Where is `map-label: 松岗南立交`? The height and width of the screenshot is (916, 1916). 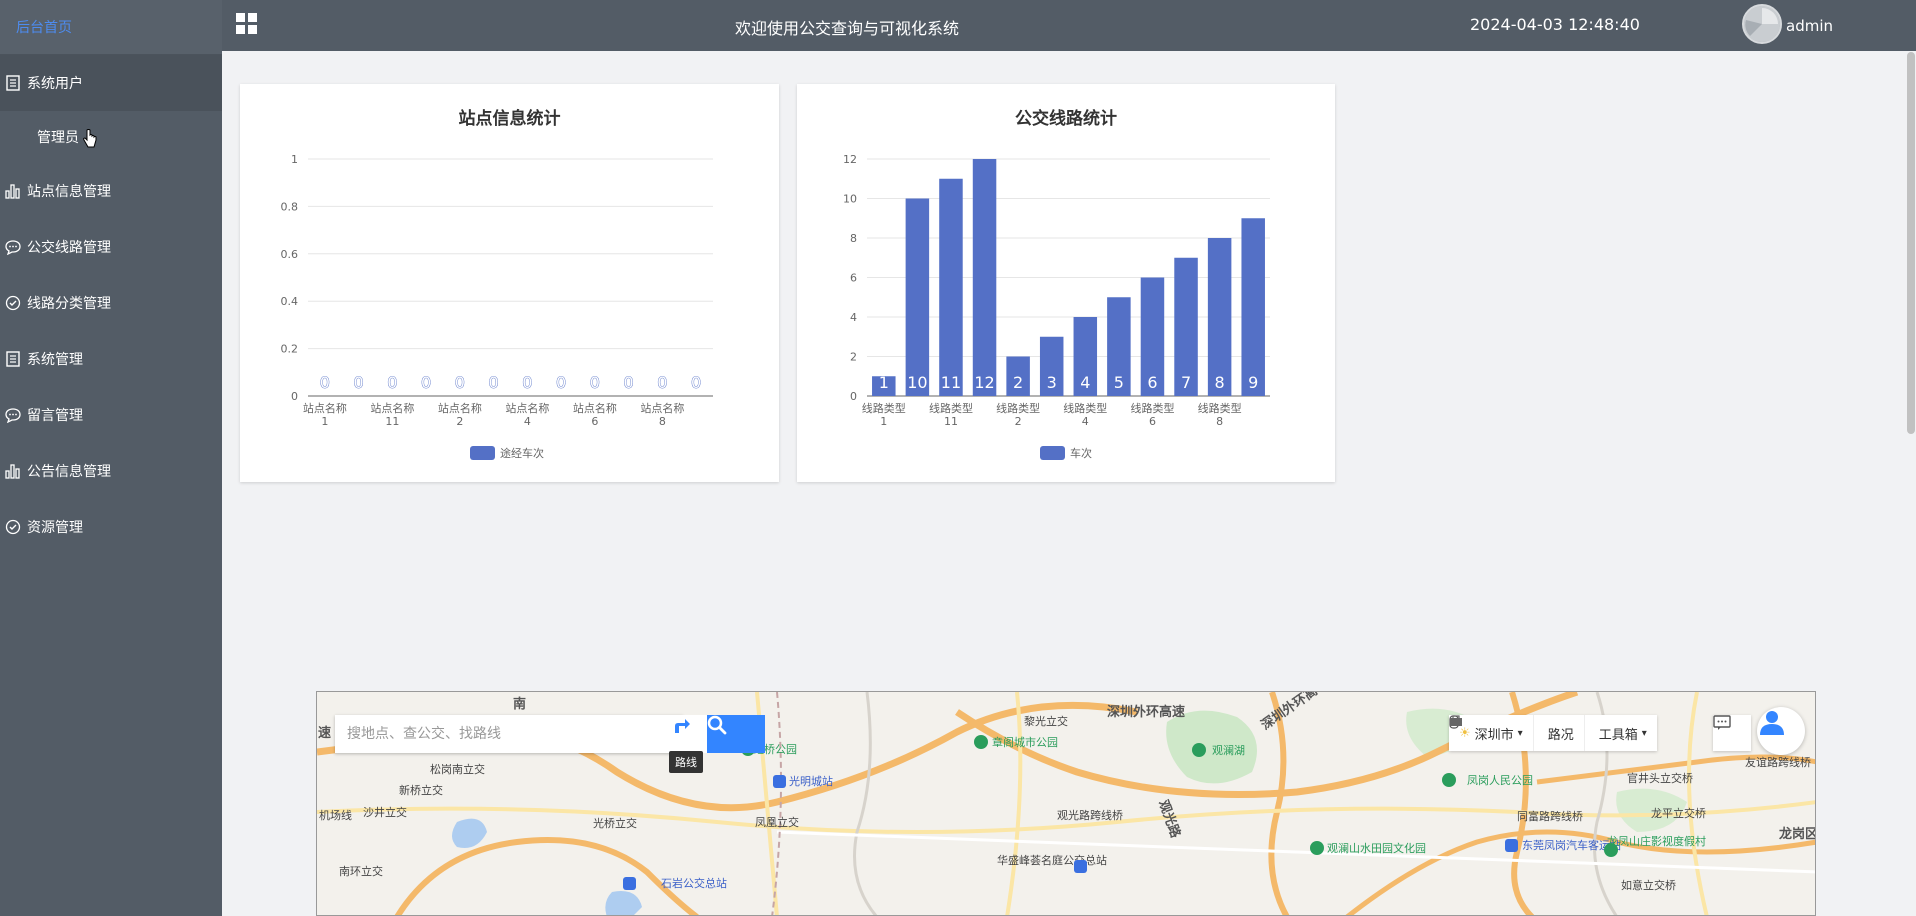 map-label: 松岗南立交 is located at coordinates (457, 769).